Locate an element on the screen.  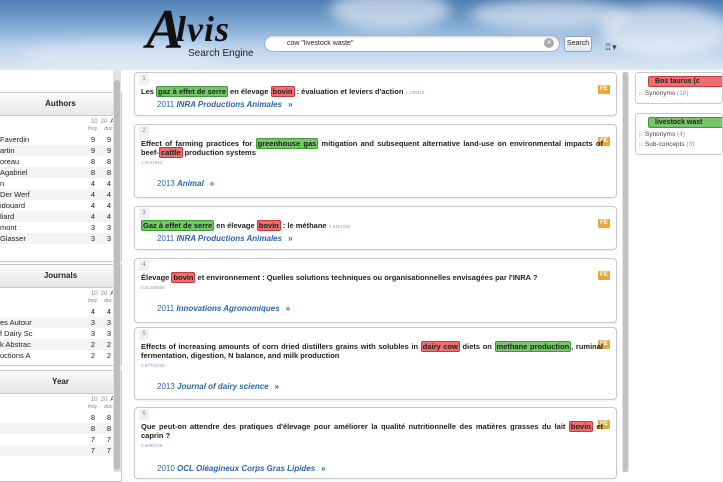
results-scrollbar is located at coordinates (625, 272).